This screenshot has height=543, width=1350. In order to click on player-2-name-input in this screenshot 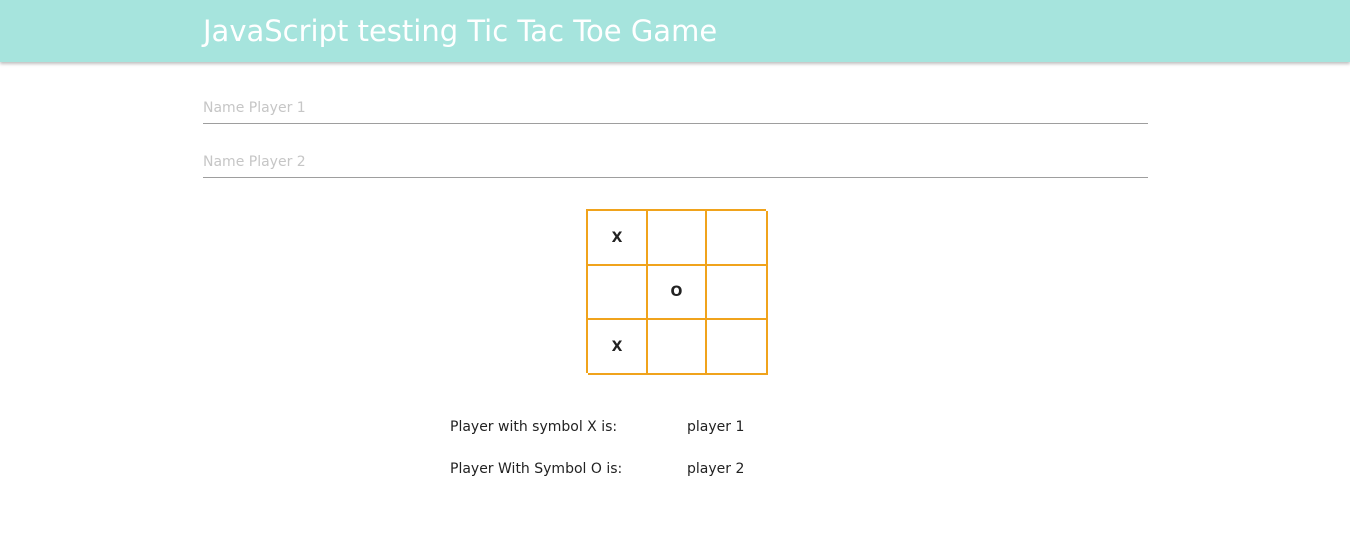, I will do `click(675, 162)`.